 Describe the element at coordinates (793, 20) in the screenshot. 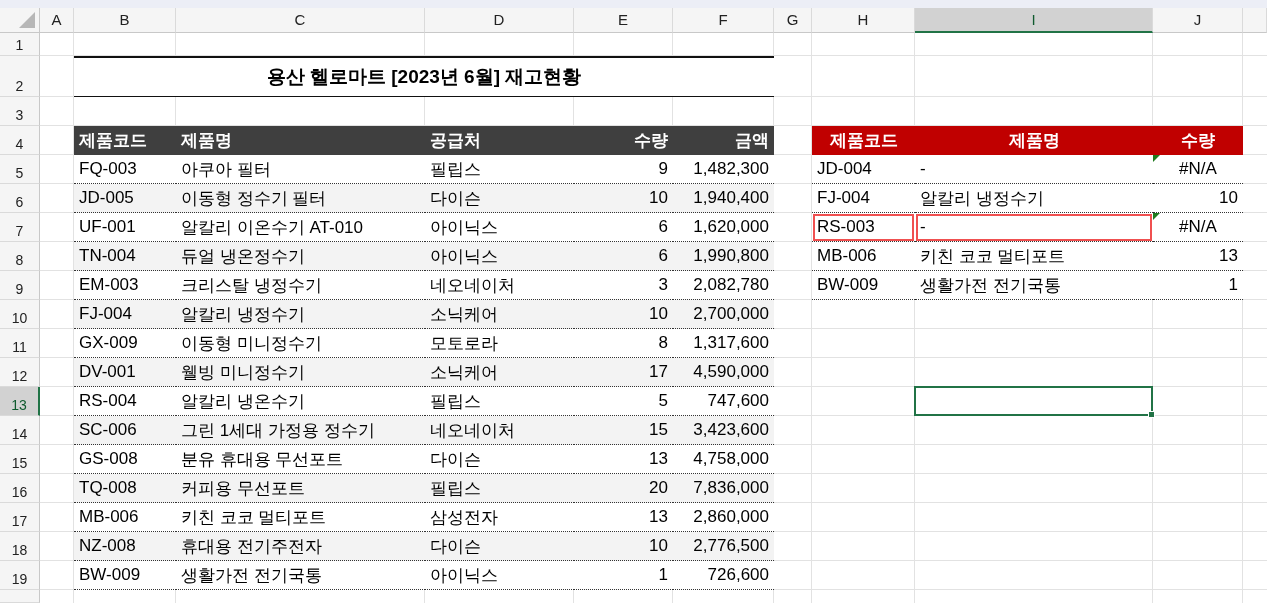

I see `column-header: G` at that location.